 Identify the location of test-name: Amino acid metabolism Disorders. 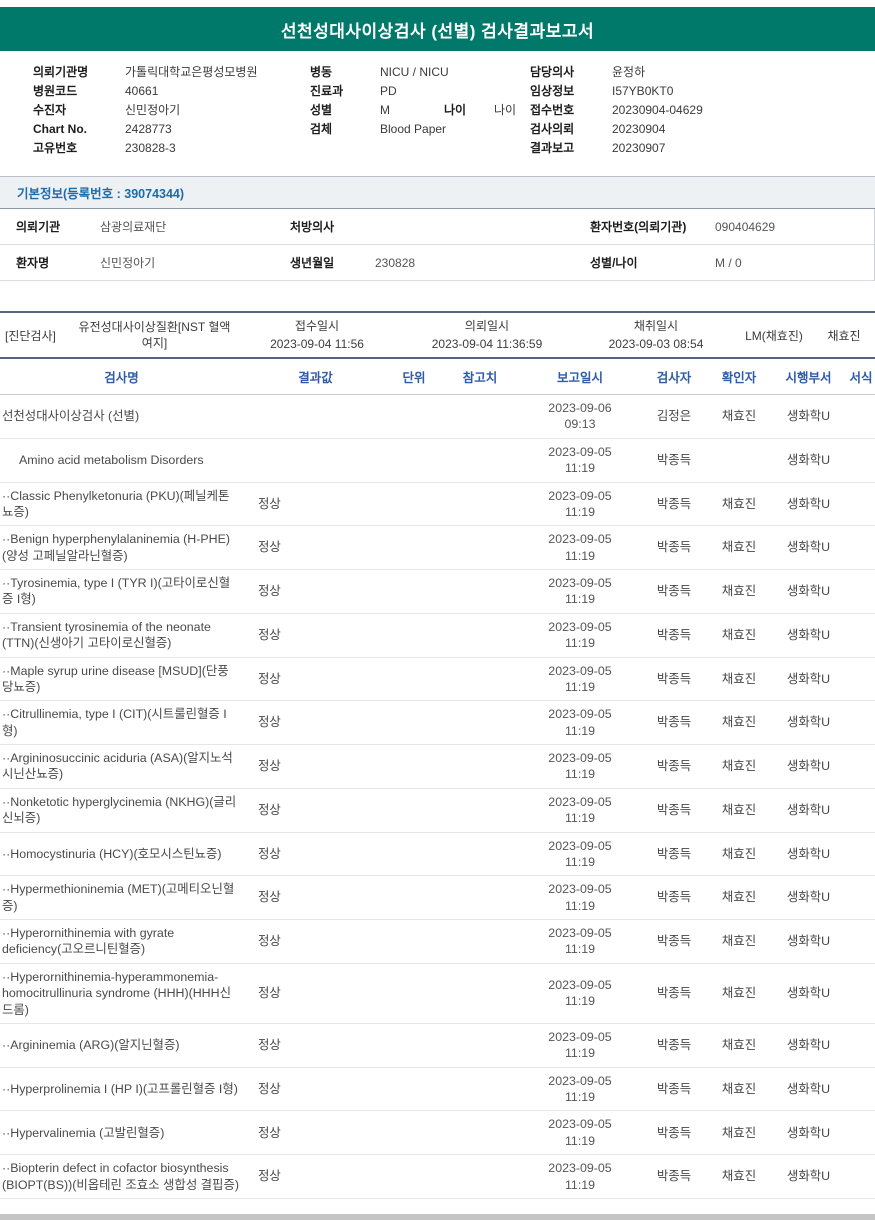
(121, 460).